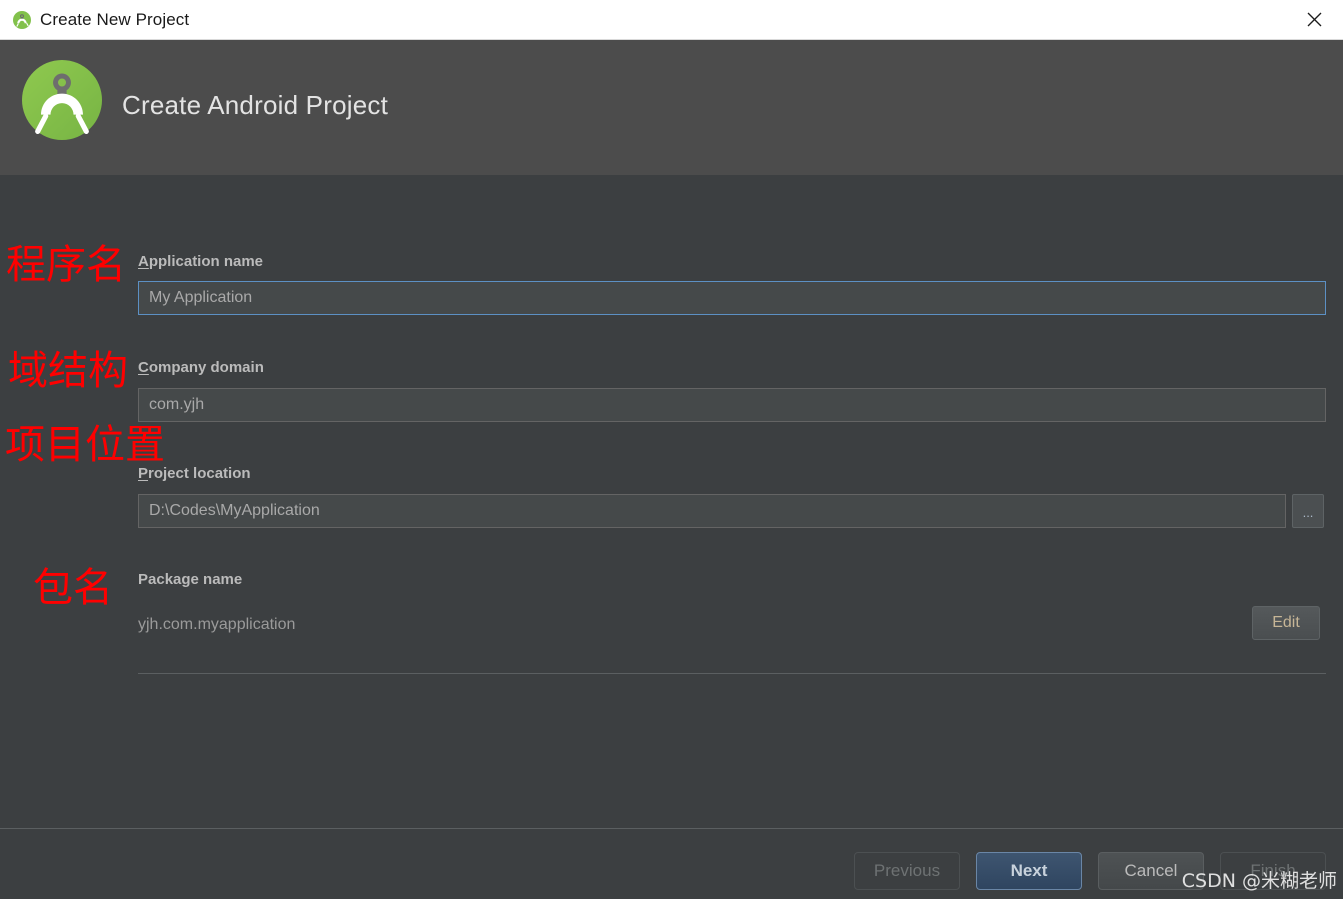 The width and height of the screenshot is (1343, 899). I want to click on application-name-mnemonic: A, so click(143, 261).